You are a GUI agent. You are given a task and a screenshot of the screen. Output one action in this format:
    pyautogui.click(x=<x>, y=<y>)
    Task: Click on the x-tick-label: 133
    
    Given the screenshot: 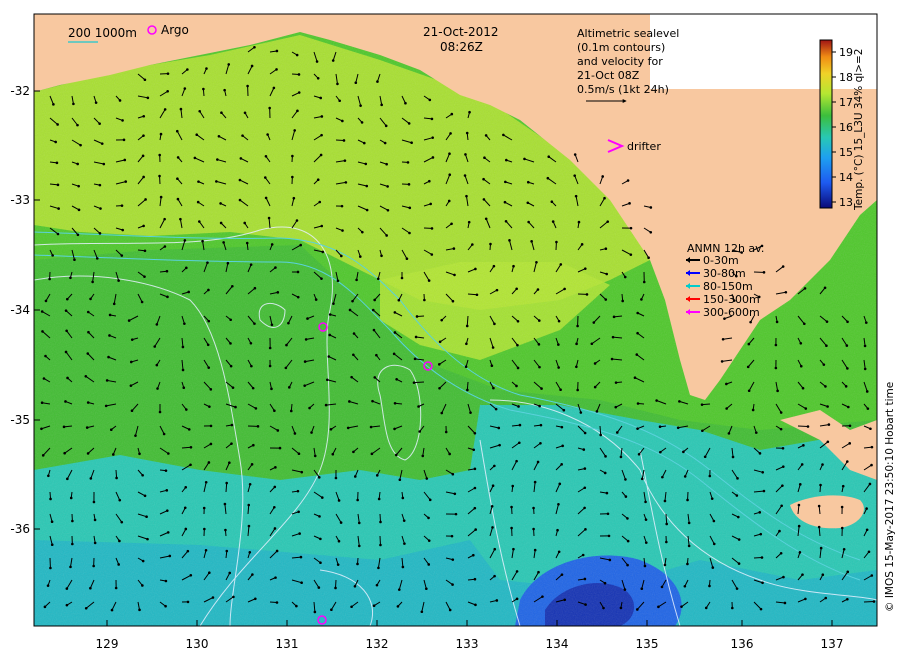 What is the action you would take?
    pyautogui.click(x=467, y=644)
    